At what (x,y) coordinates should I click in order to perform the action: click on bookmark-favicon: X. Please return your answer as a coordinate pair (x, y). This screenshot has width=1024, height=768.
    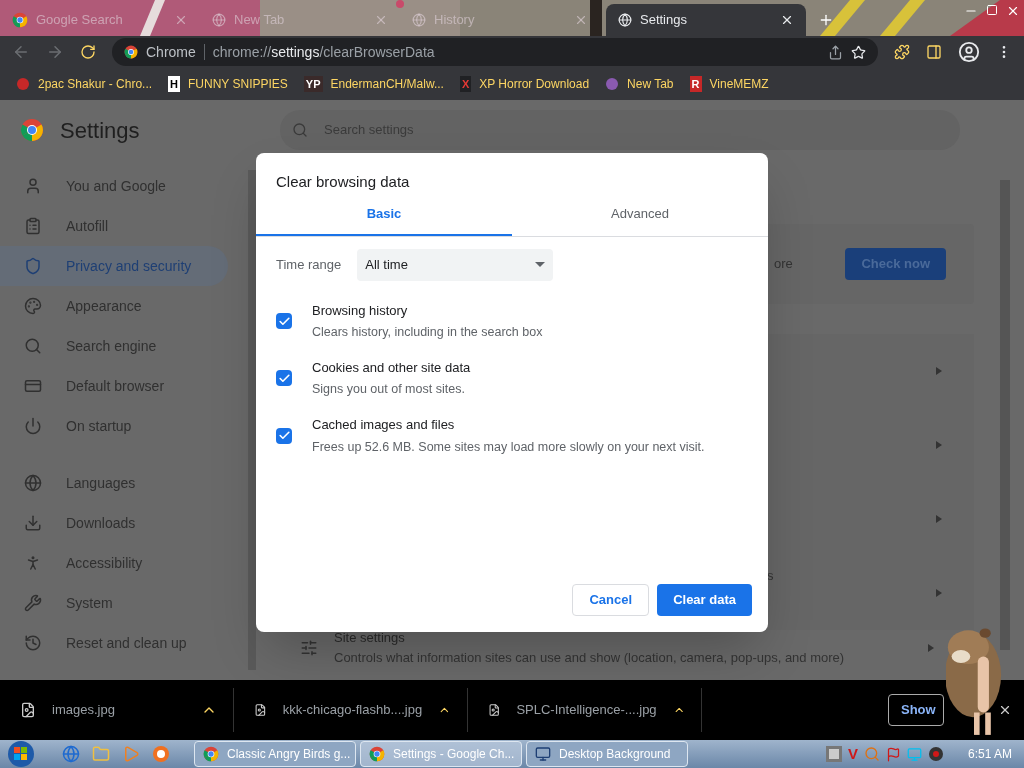
    Looking at the image, I should click on (465, 84).